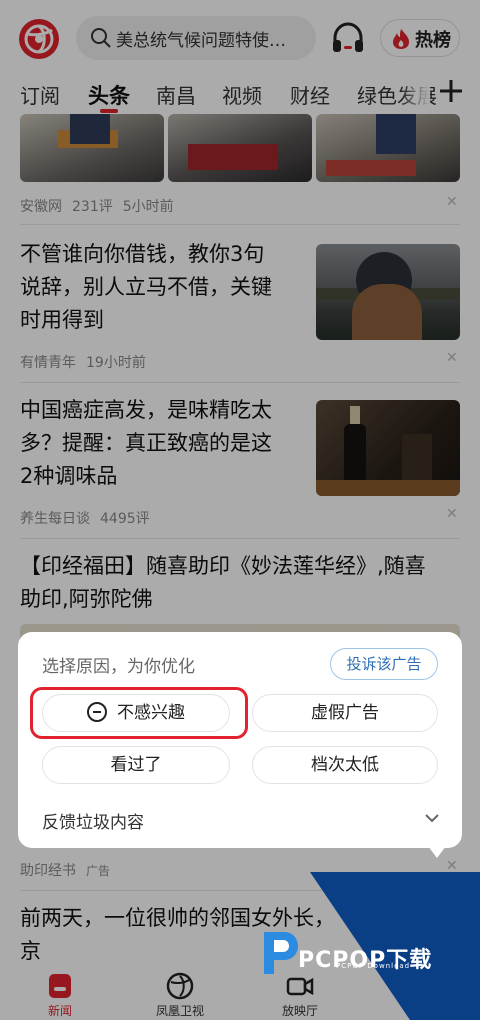 The width and height of the screenshot is (480, 1020). I want to click on popup-pointer, so click(437, 852).